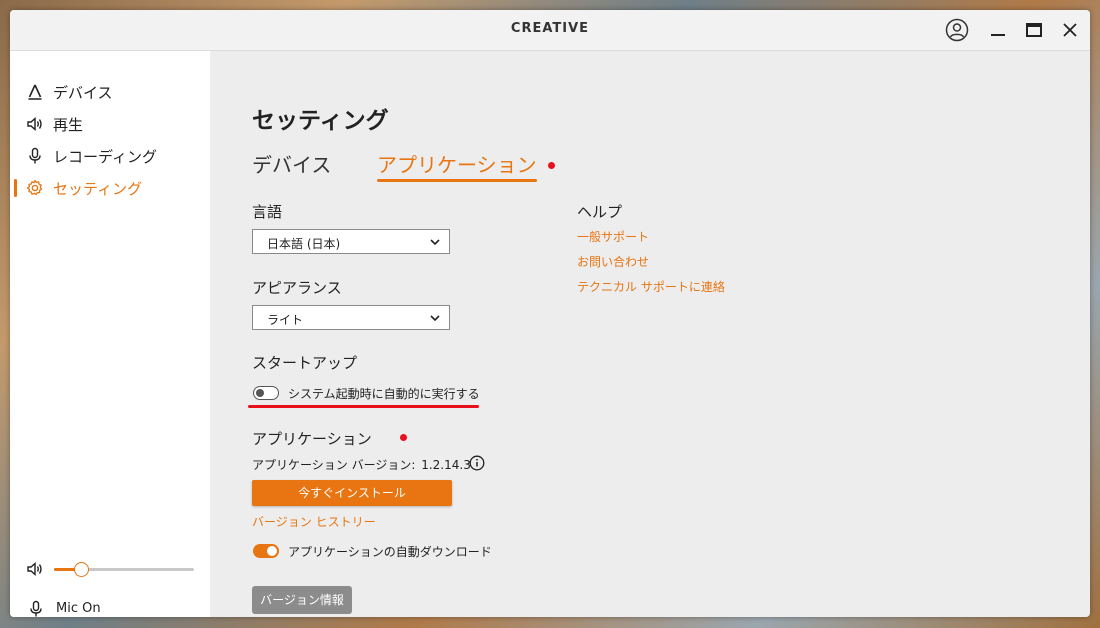 The width and height of the screenshot is (1100, 628). I want to click on technical-support-link: テクニカル サポートに連絡, so click(651, 286).